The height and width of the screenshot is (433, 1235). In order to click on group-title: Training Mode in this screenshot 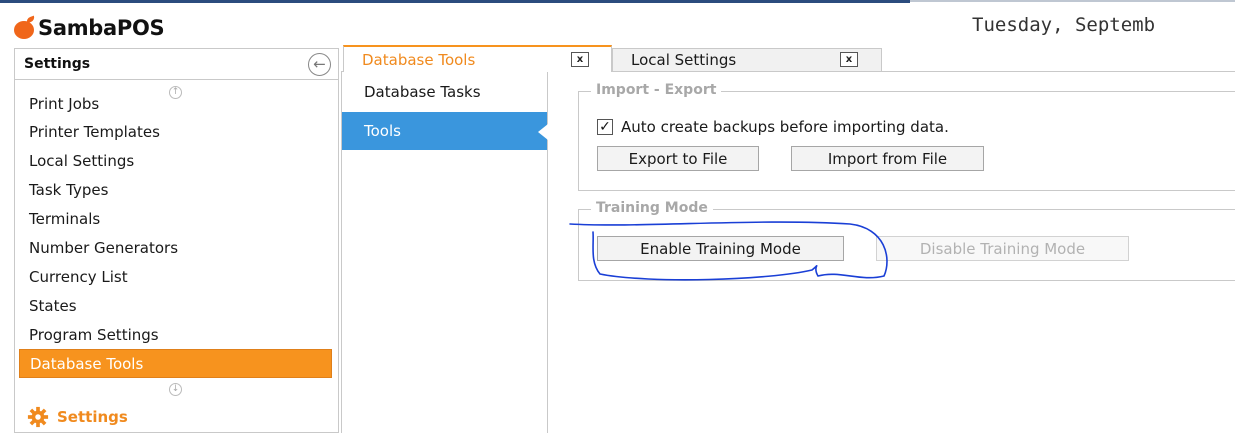, I will do `click(652, 208)`.